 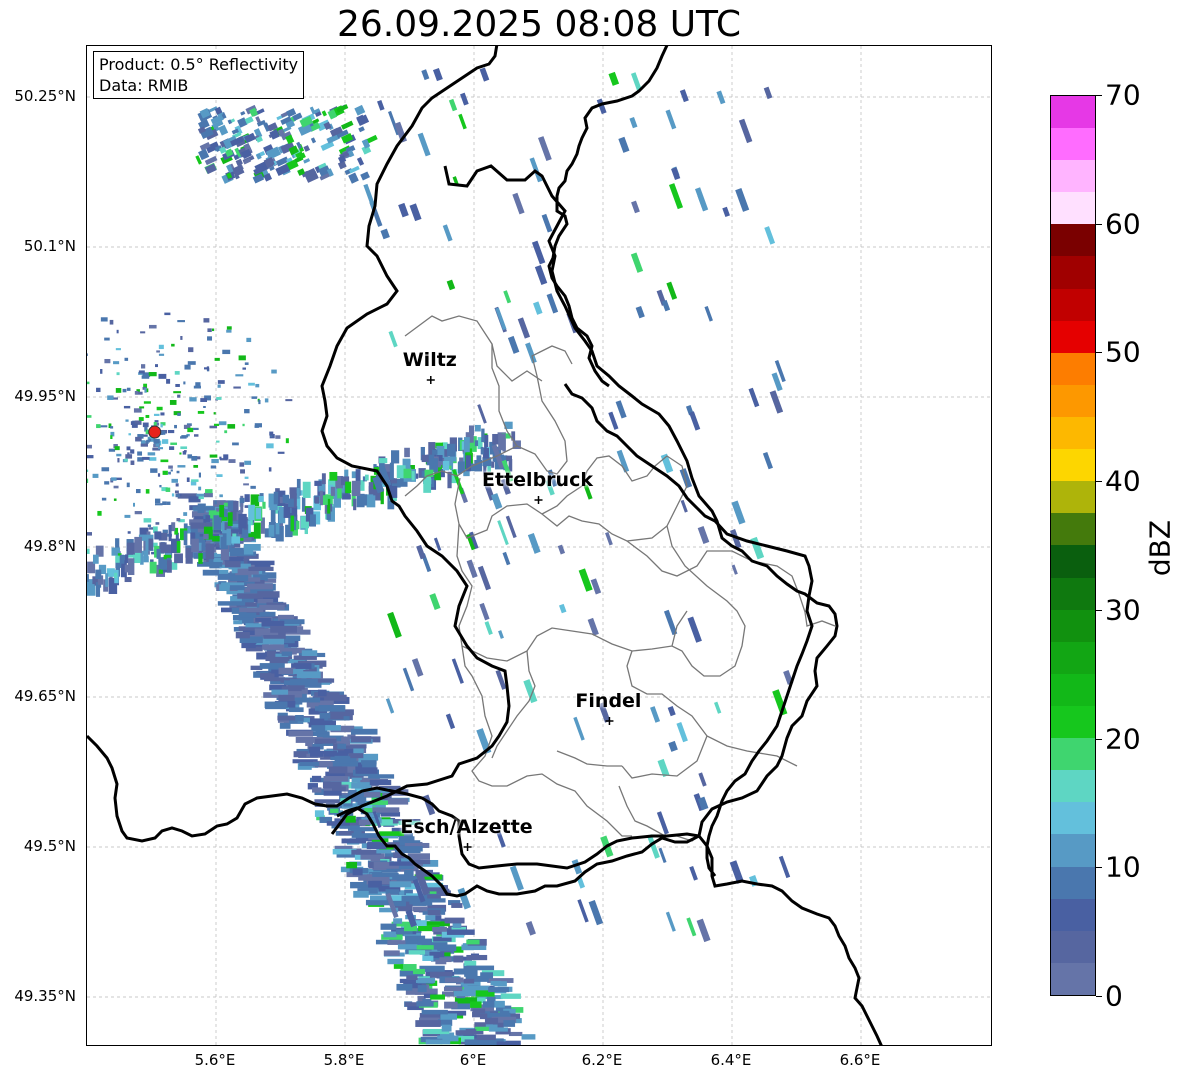 What do you see at coordinates (546, 741) in the screenshot?
I see `canton-border` at bounding box center [546, 741].